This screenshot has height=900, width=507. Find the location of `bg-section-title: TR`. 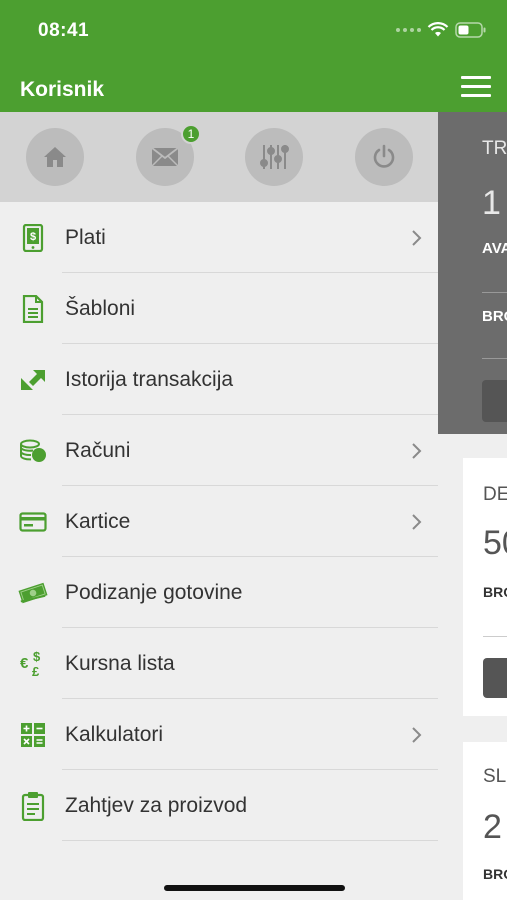

bg-section-title: TR is located at coordinates (494, 148).